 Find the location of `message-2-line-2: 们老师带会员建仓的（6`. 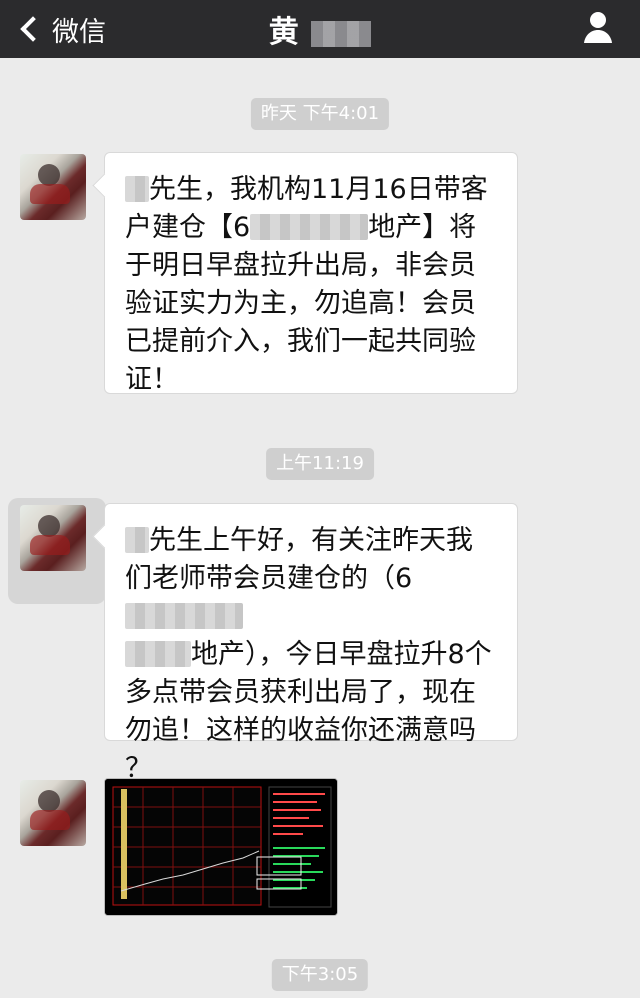

message-2-line-2: 们老师带会员建仓的（6 is located at coordinates (313, 598).